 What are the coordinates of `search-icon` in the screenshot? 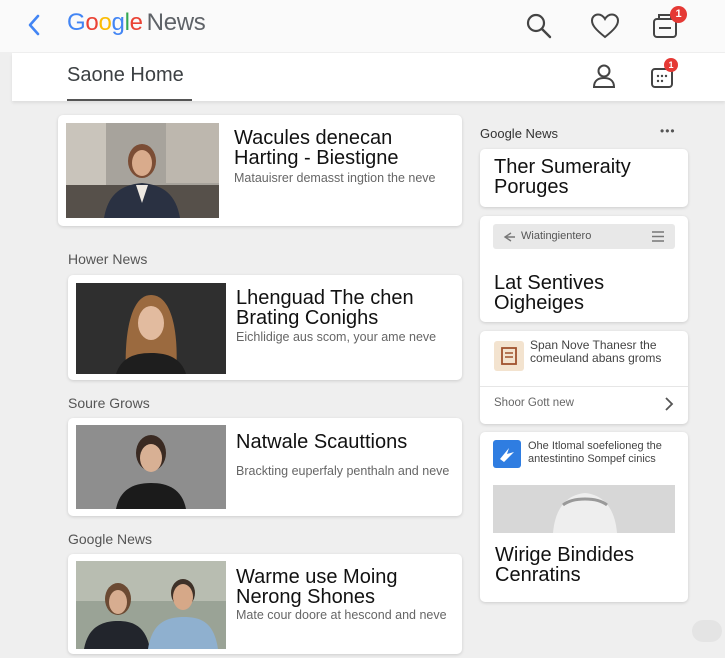 It's located at (539, 26).